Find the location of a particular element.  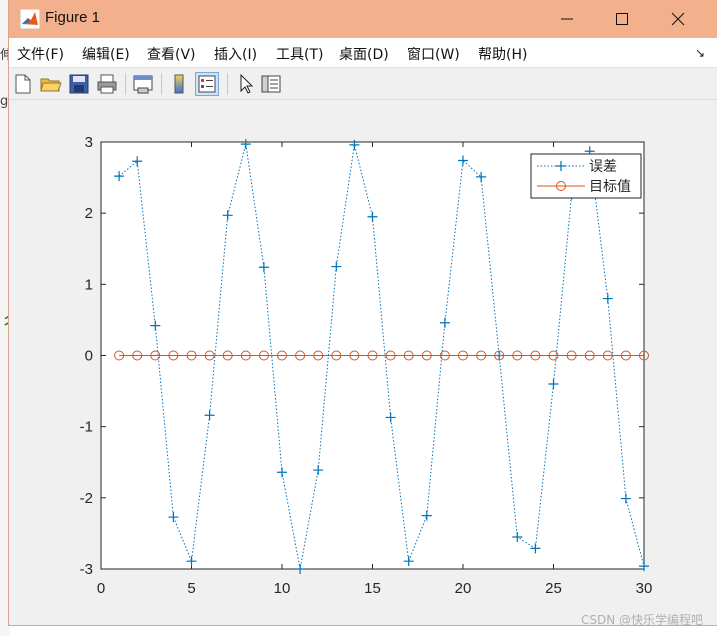

menu-help: 帮助(H) is located at coordinates (502, 54).